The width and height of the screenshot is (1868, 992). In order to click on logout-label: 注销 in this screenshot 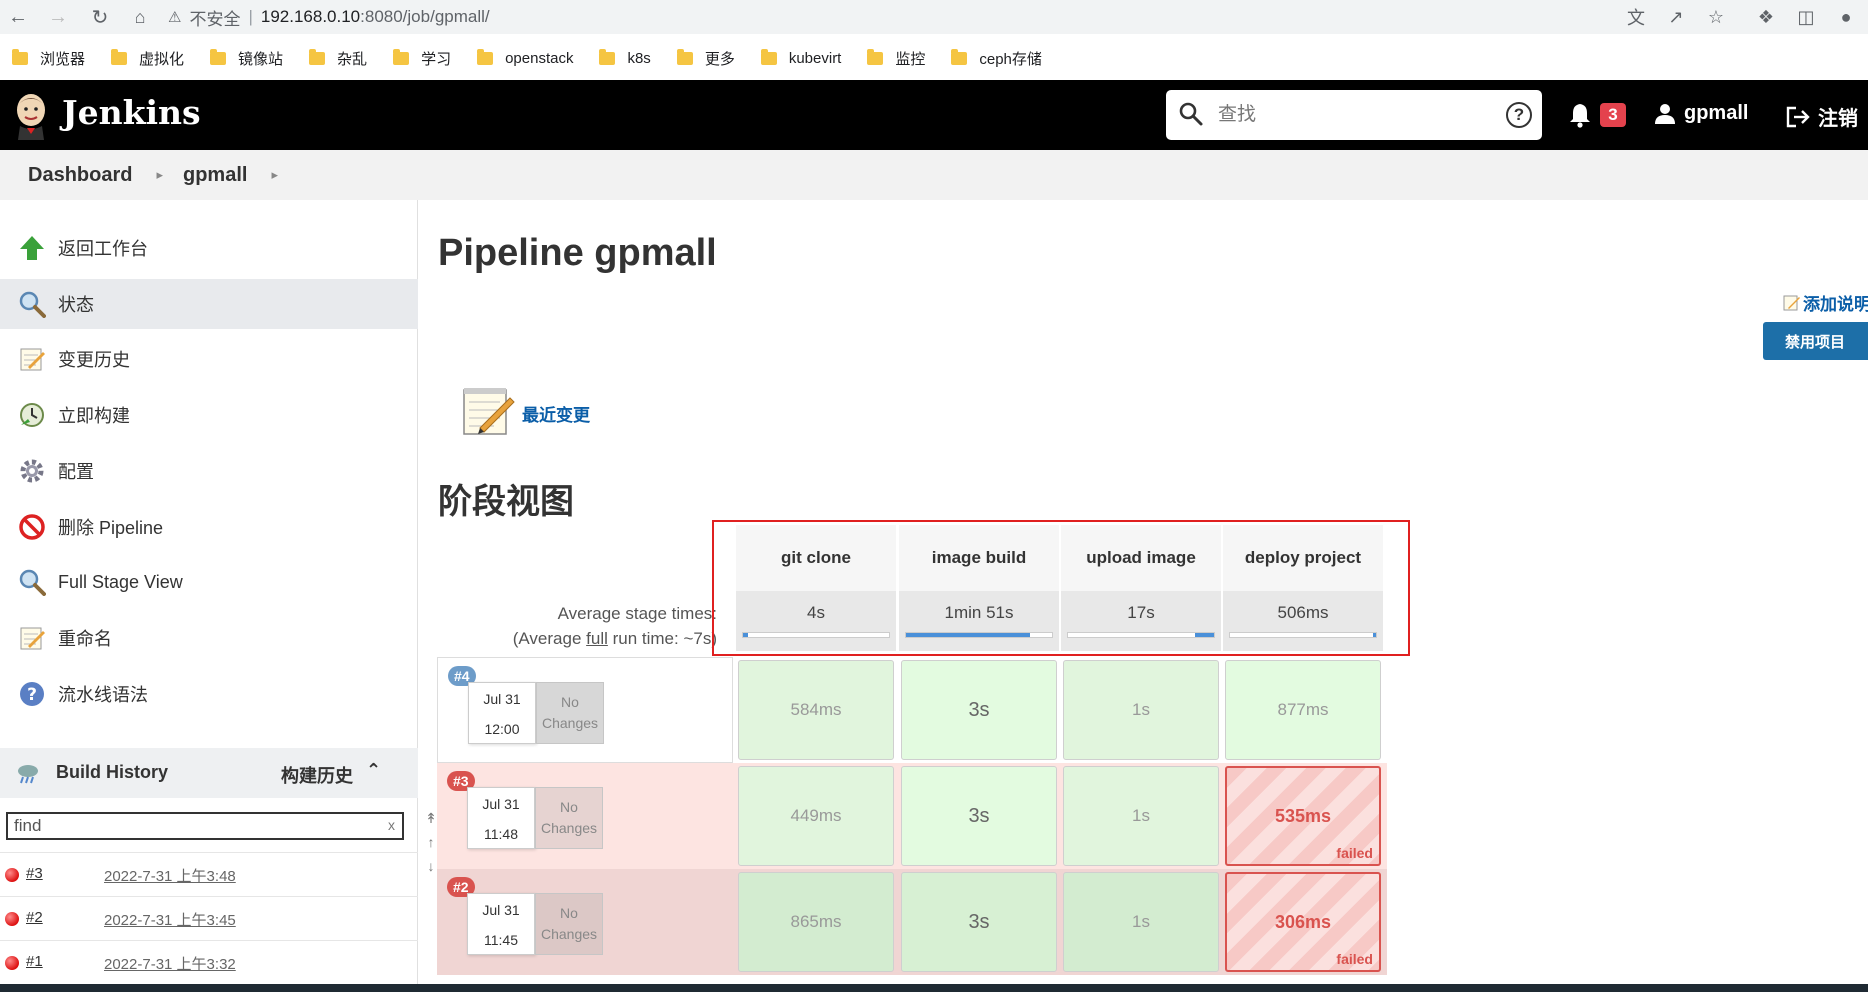, I will do `click(1838, 119)`.